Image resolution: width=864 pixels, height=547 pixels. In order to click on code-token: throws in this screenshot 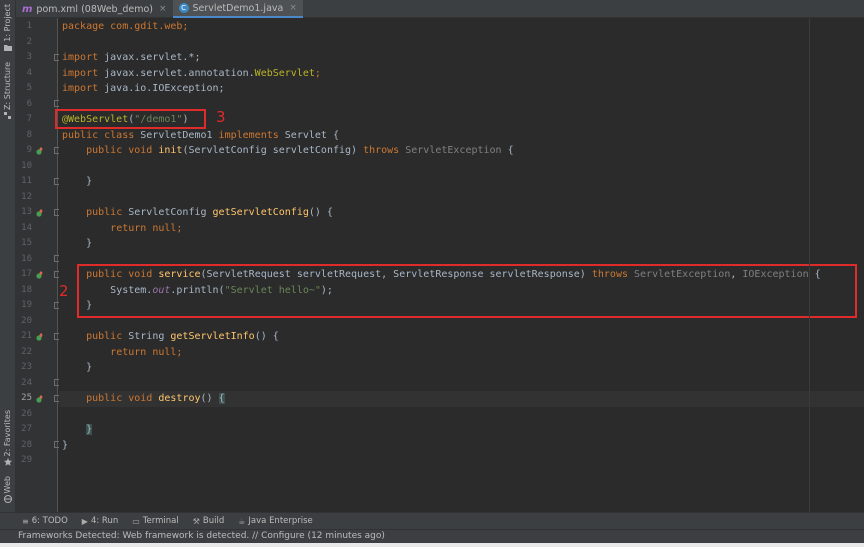, I will do `click(381, 150)`.